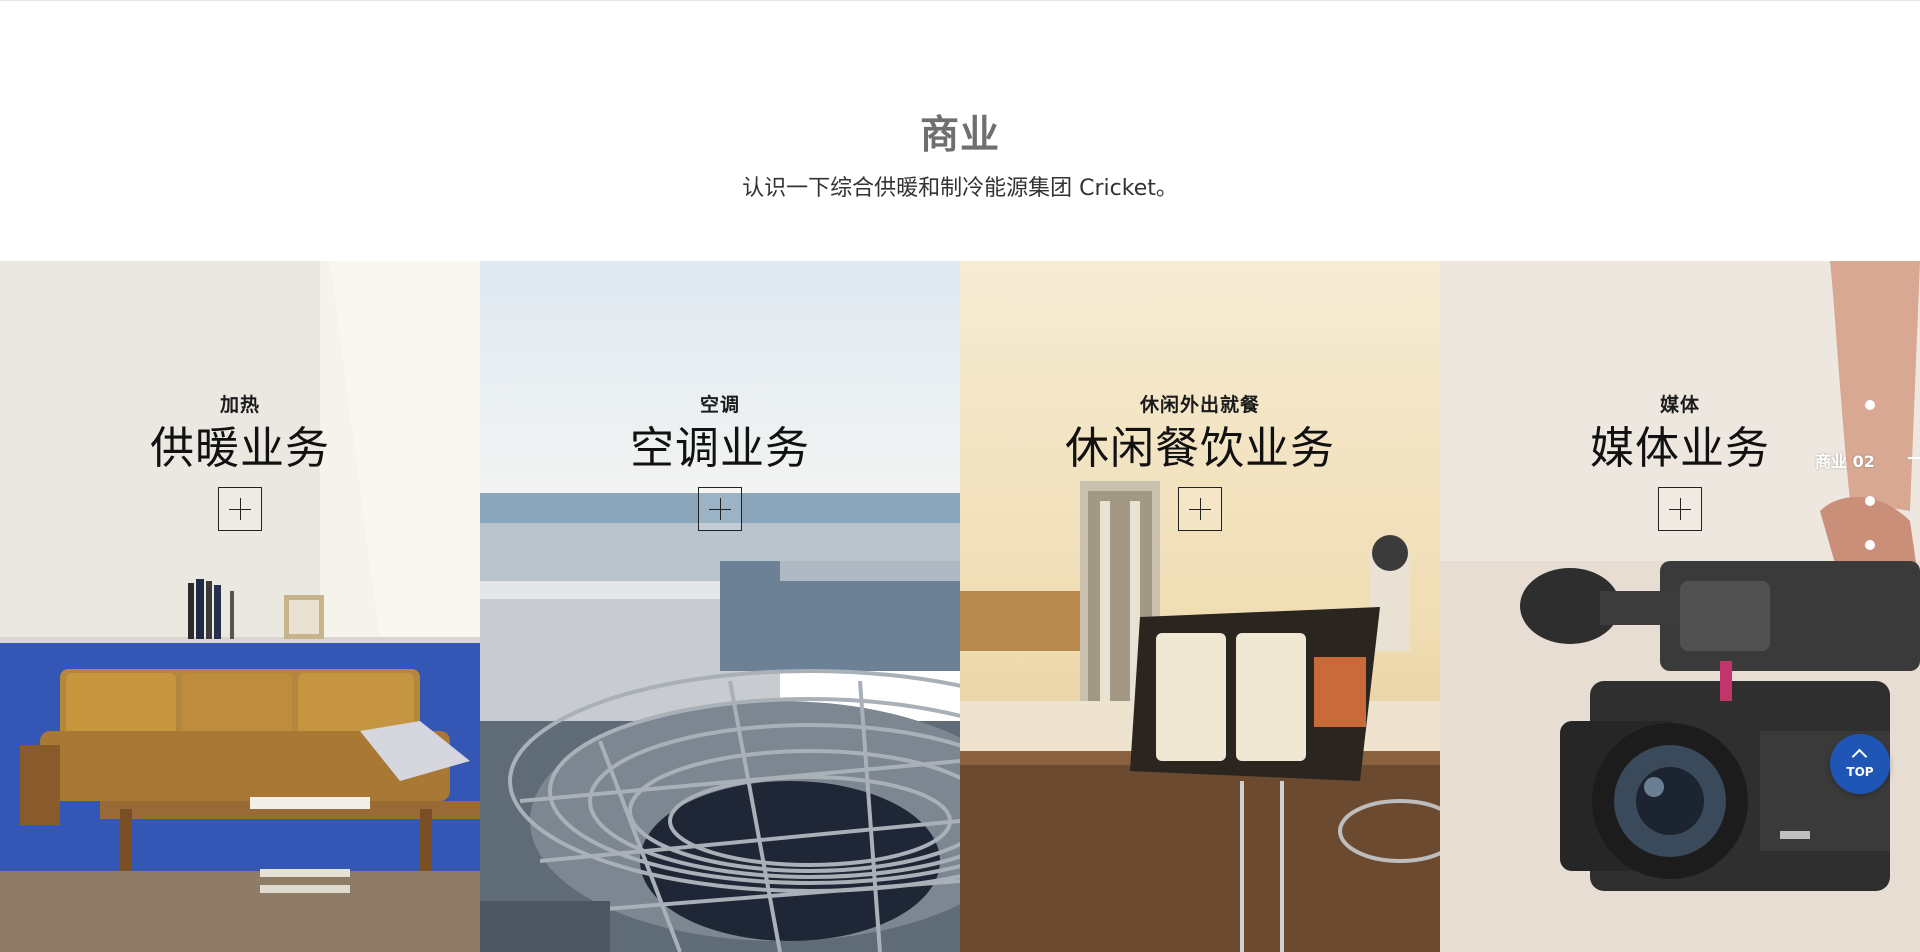 This screenshot has height=952, width=1920. I want to click on chevron-up-icon, so click(1859, 756).